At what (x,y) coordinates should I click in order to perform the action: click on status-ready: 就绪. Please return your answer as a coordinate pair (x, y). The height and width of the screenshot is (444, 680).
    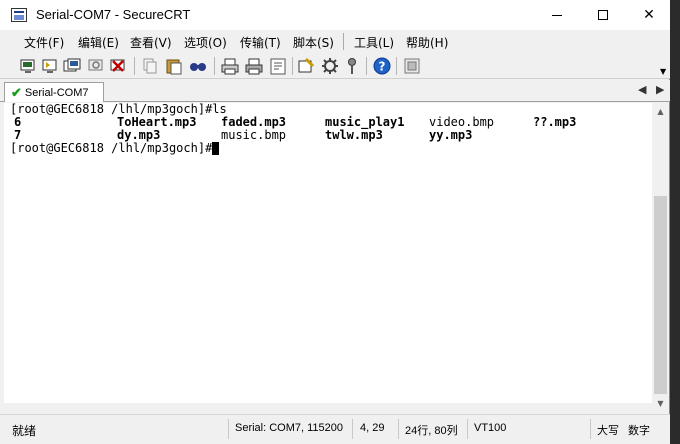
    Looking at the image, I should click on (24, 431).